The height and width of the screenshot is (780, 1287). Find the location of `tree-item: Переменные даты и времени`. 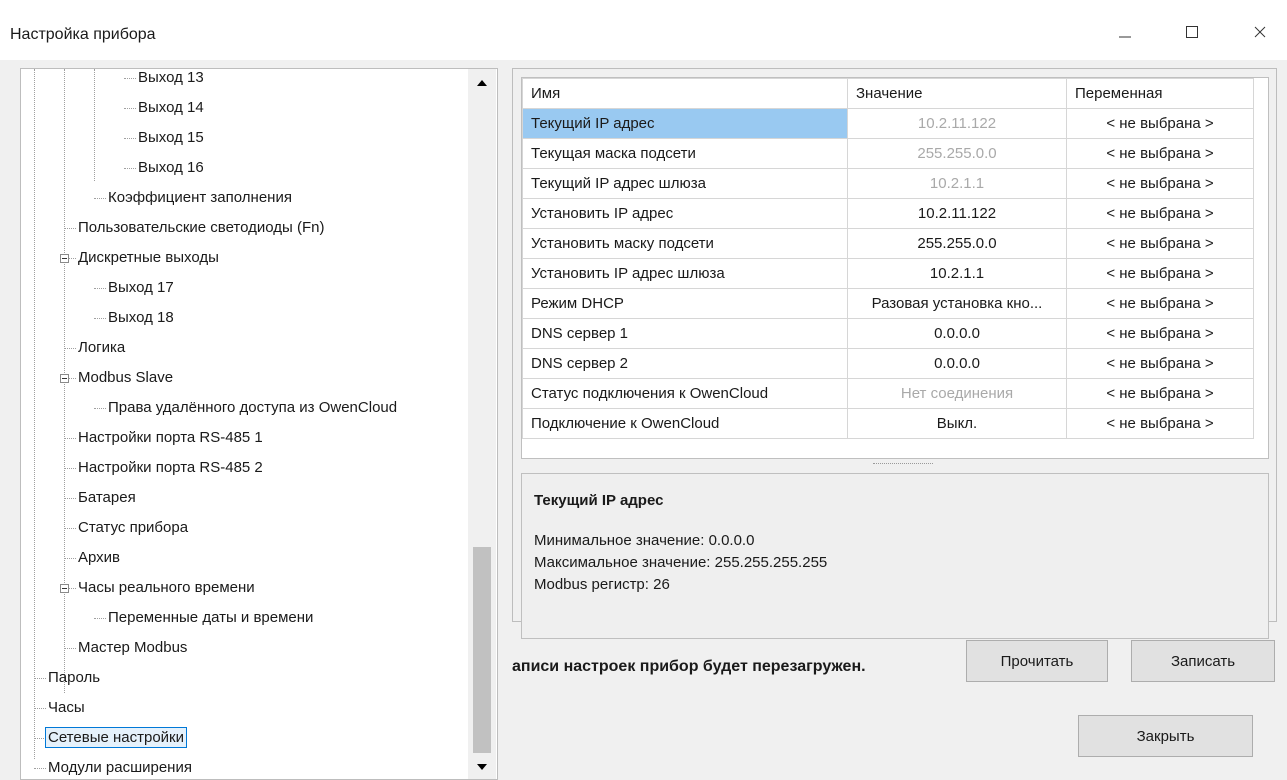

tree-item: Переменные даты и времени is located at coordinates (210, 618).